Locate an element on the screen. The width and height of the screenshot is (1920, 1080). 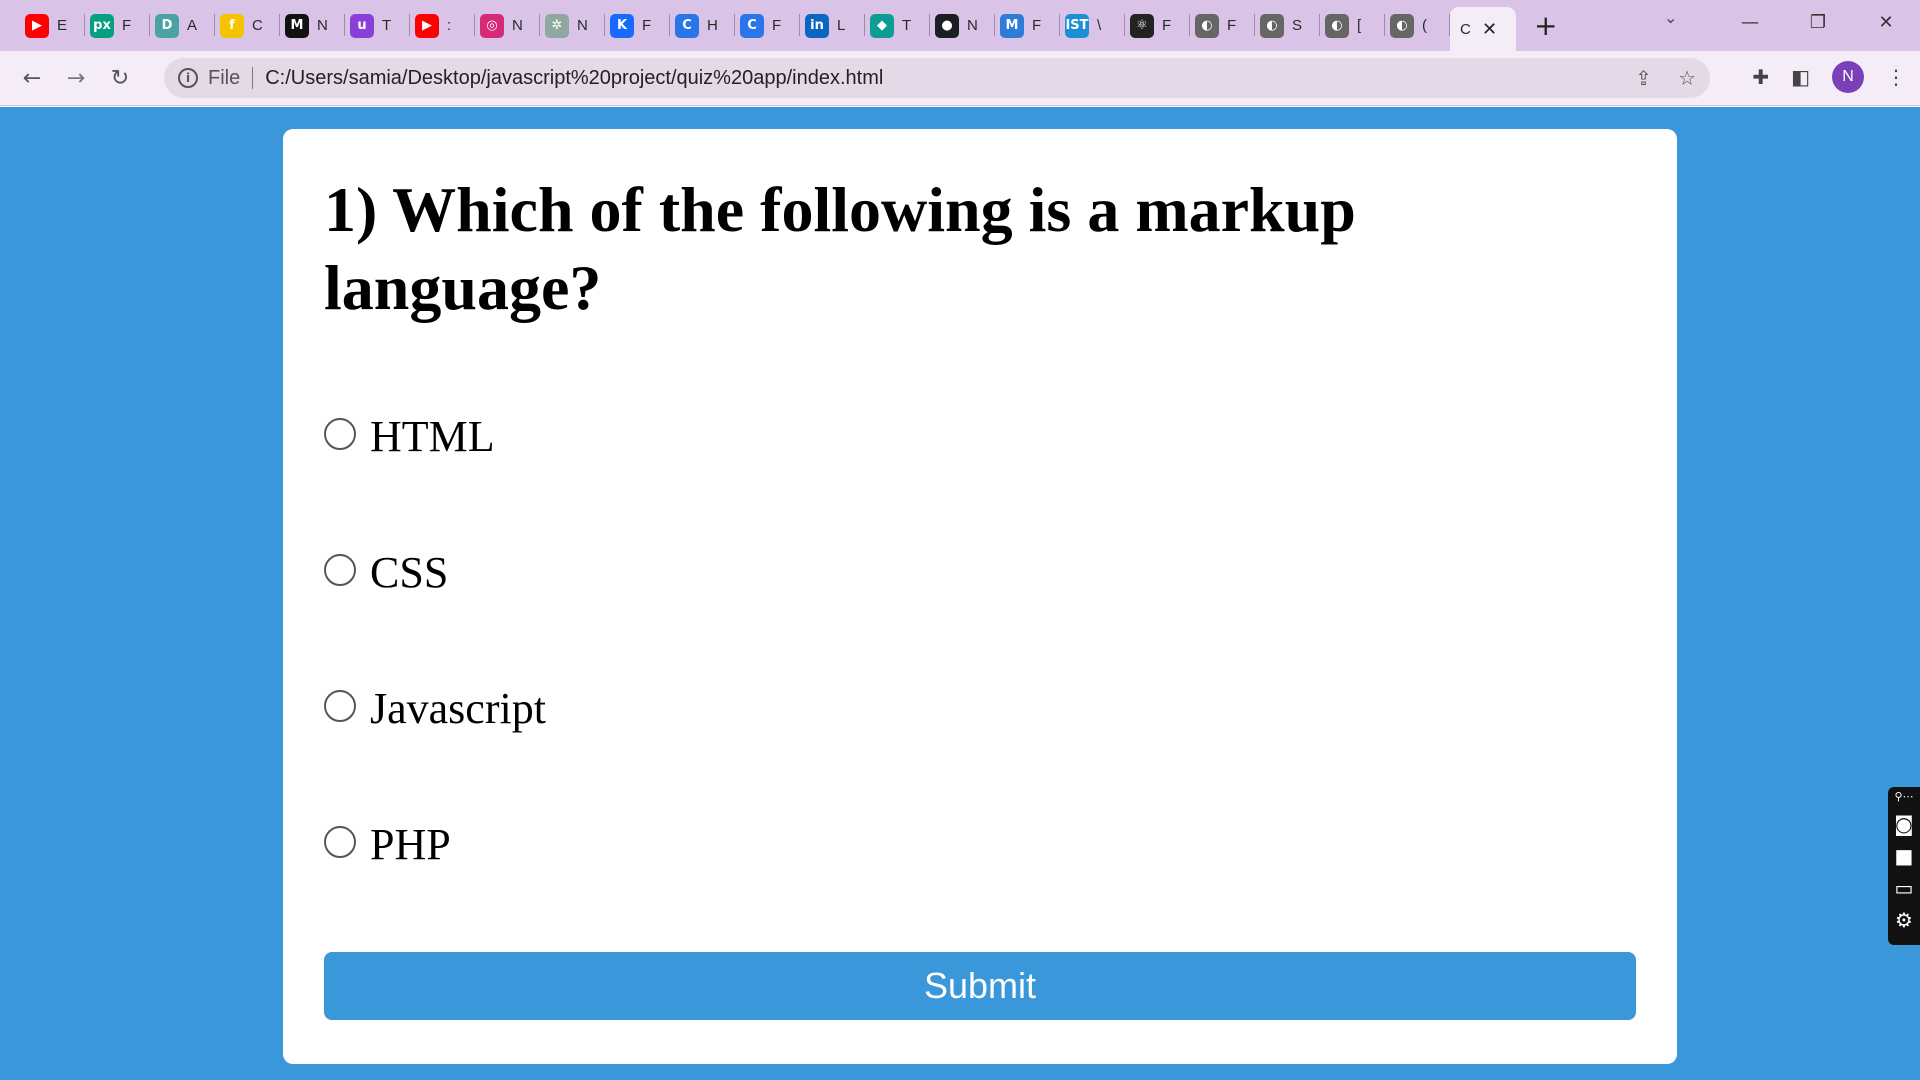
browser-tab: ✲ N is located at coordinates (572, 25).